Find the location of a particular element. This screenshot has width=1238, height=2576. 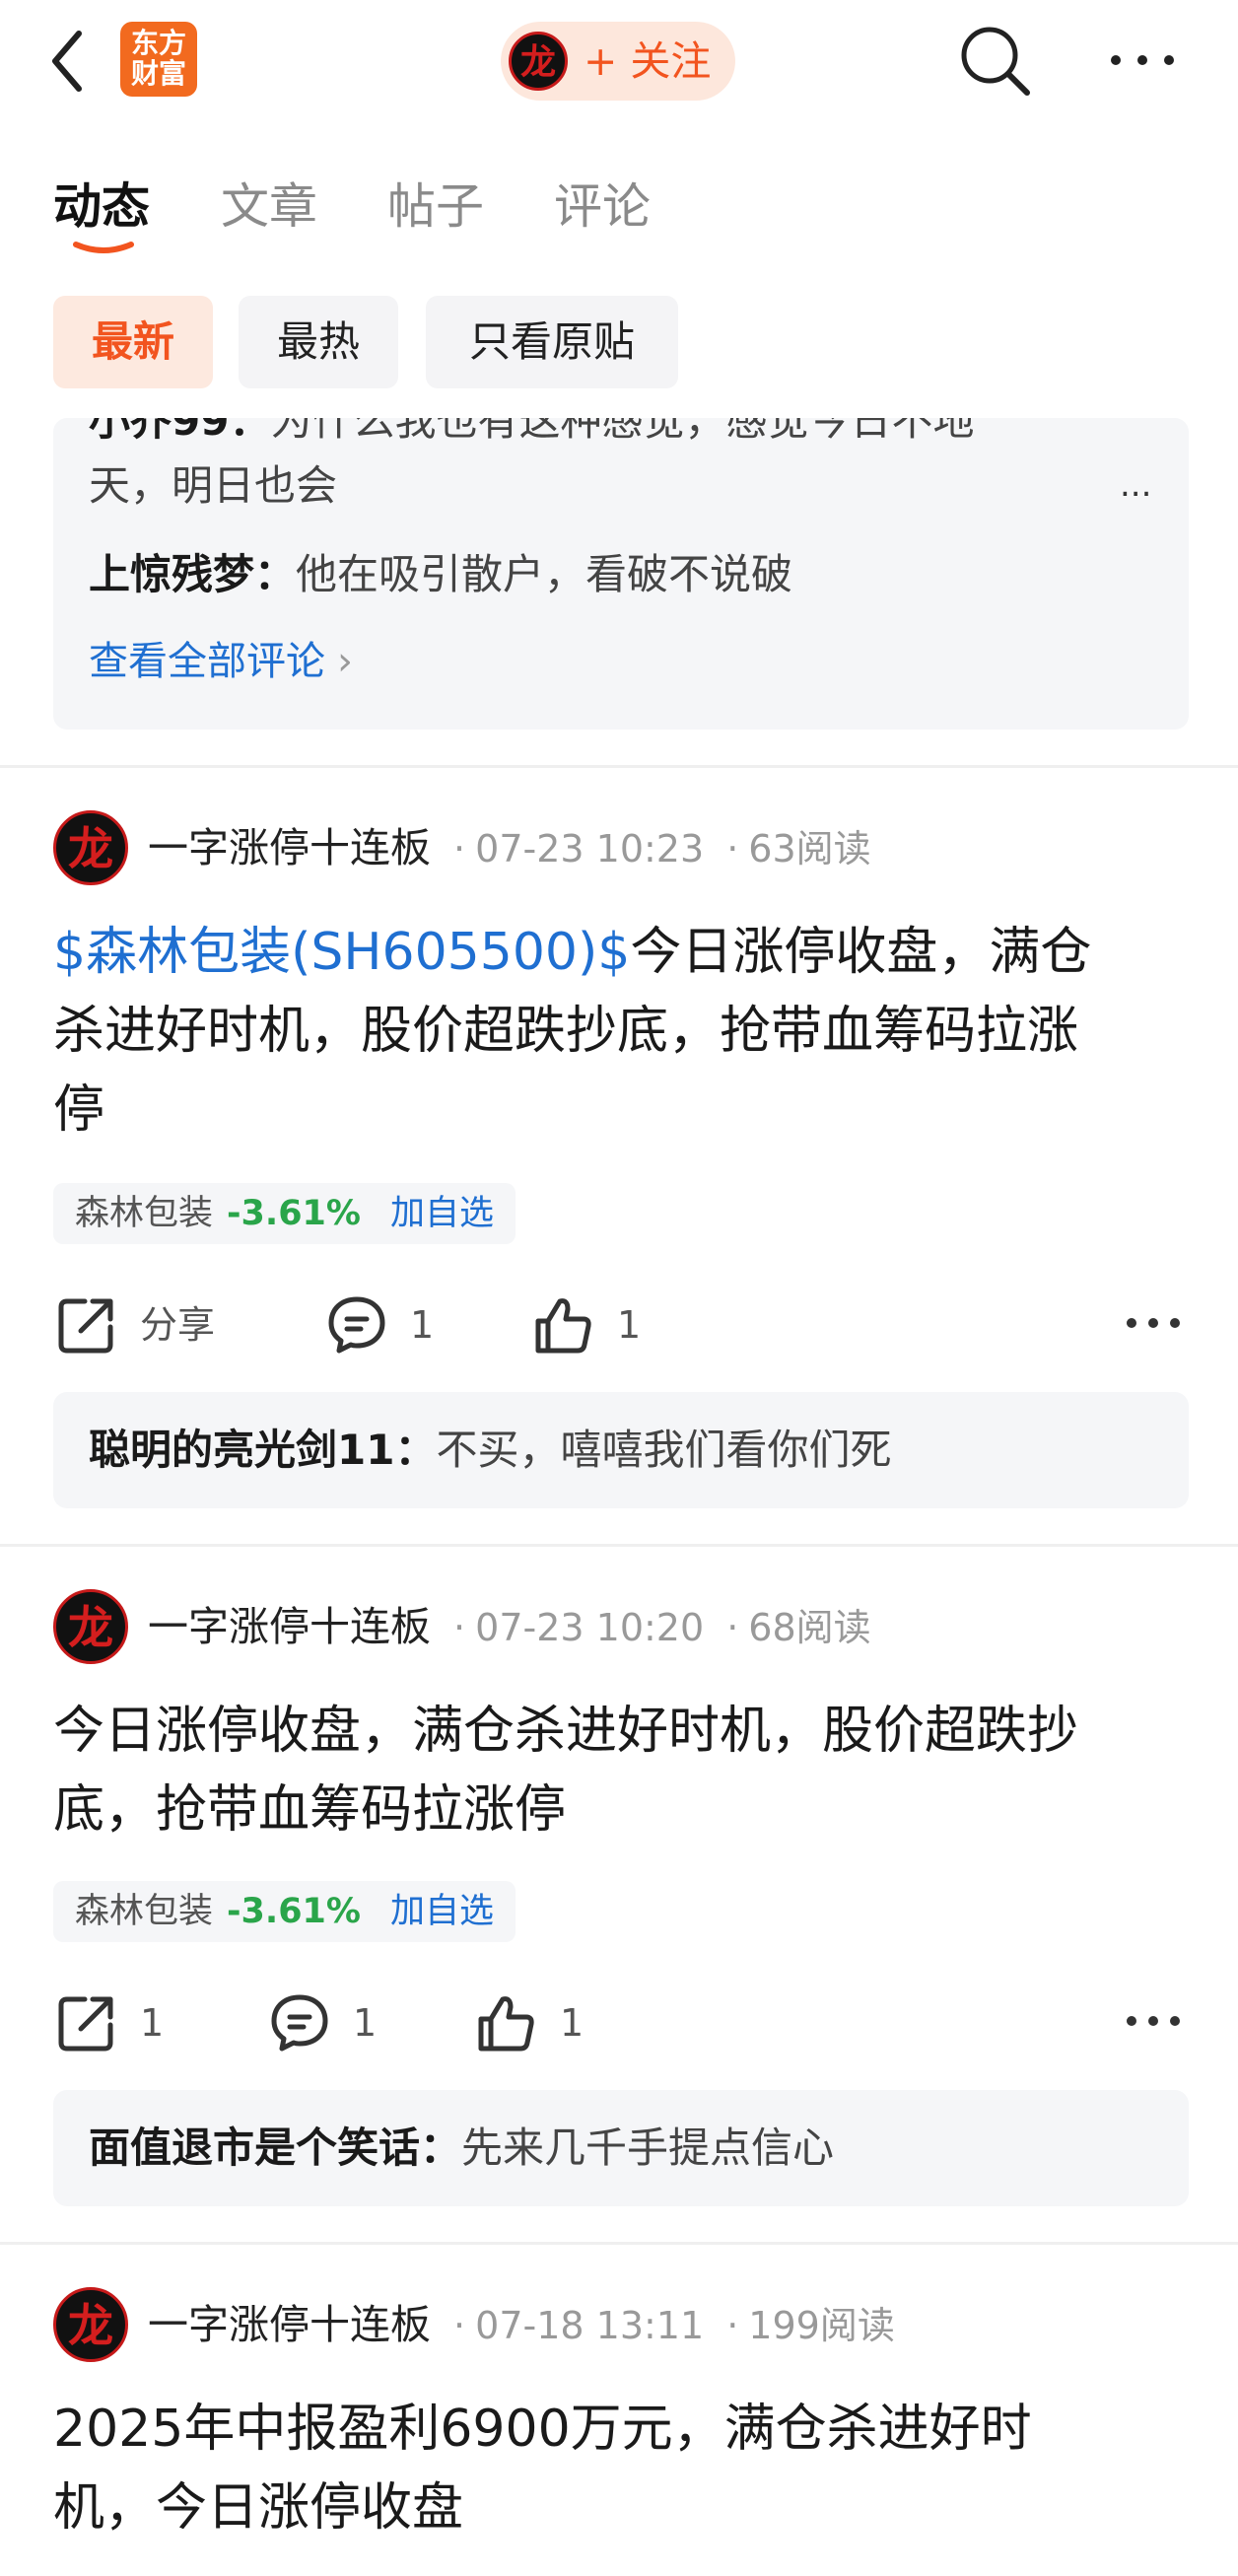

user-avatar: 龙 is located at coordinates (538, 62).